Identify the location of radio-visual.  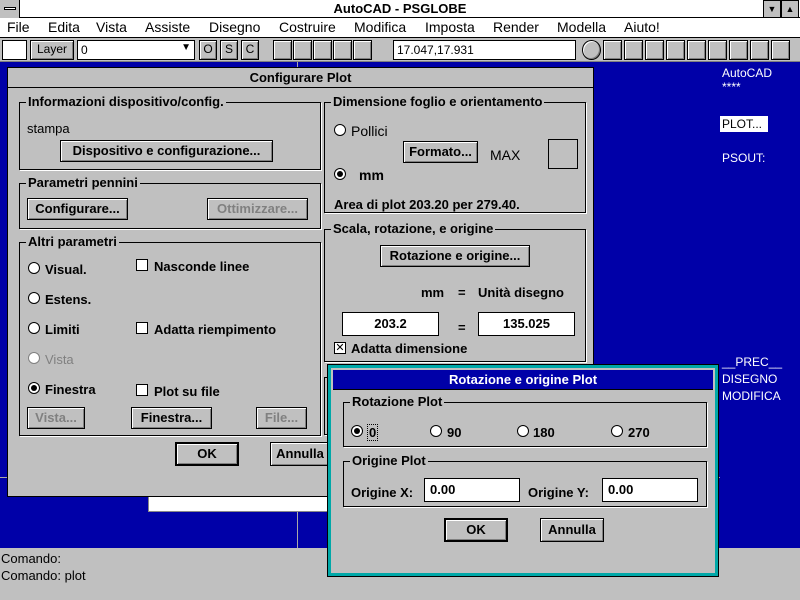
(34, 268).